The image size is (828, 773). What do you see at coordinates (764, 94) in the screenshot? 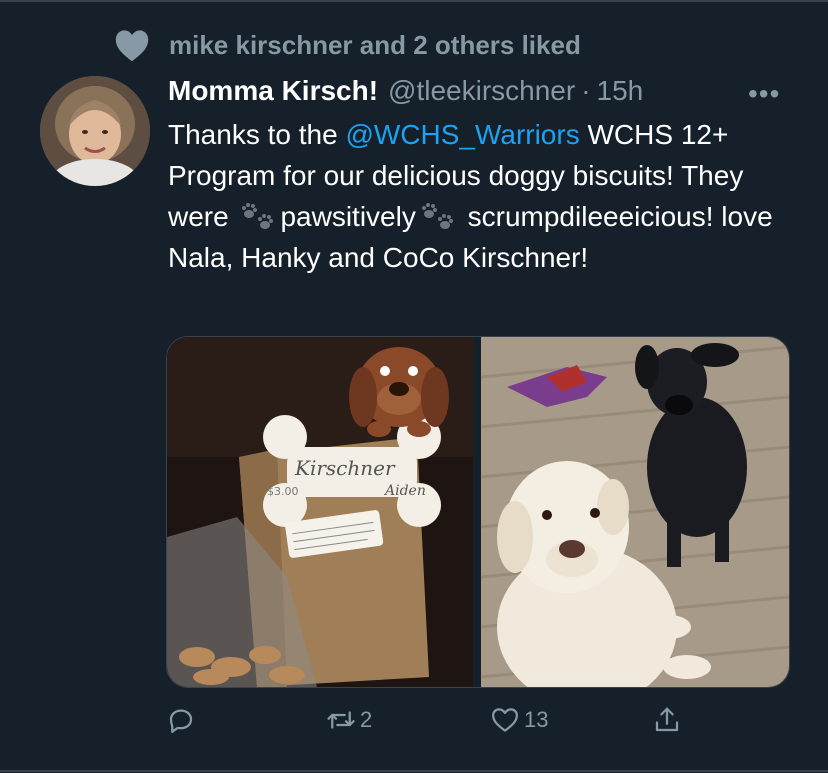
I see `more-options-button: •••` at bounding box center [764, 94].